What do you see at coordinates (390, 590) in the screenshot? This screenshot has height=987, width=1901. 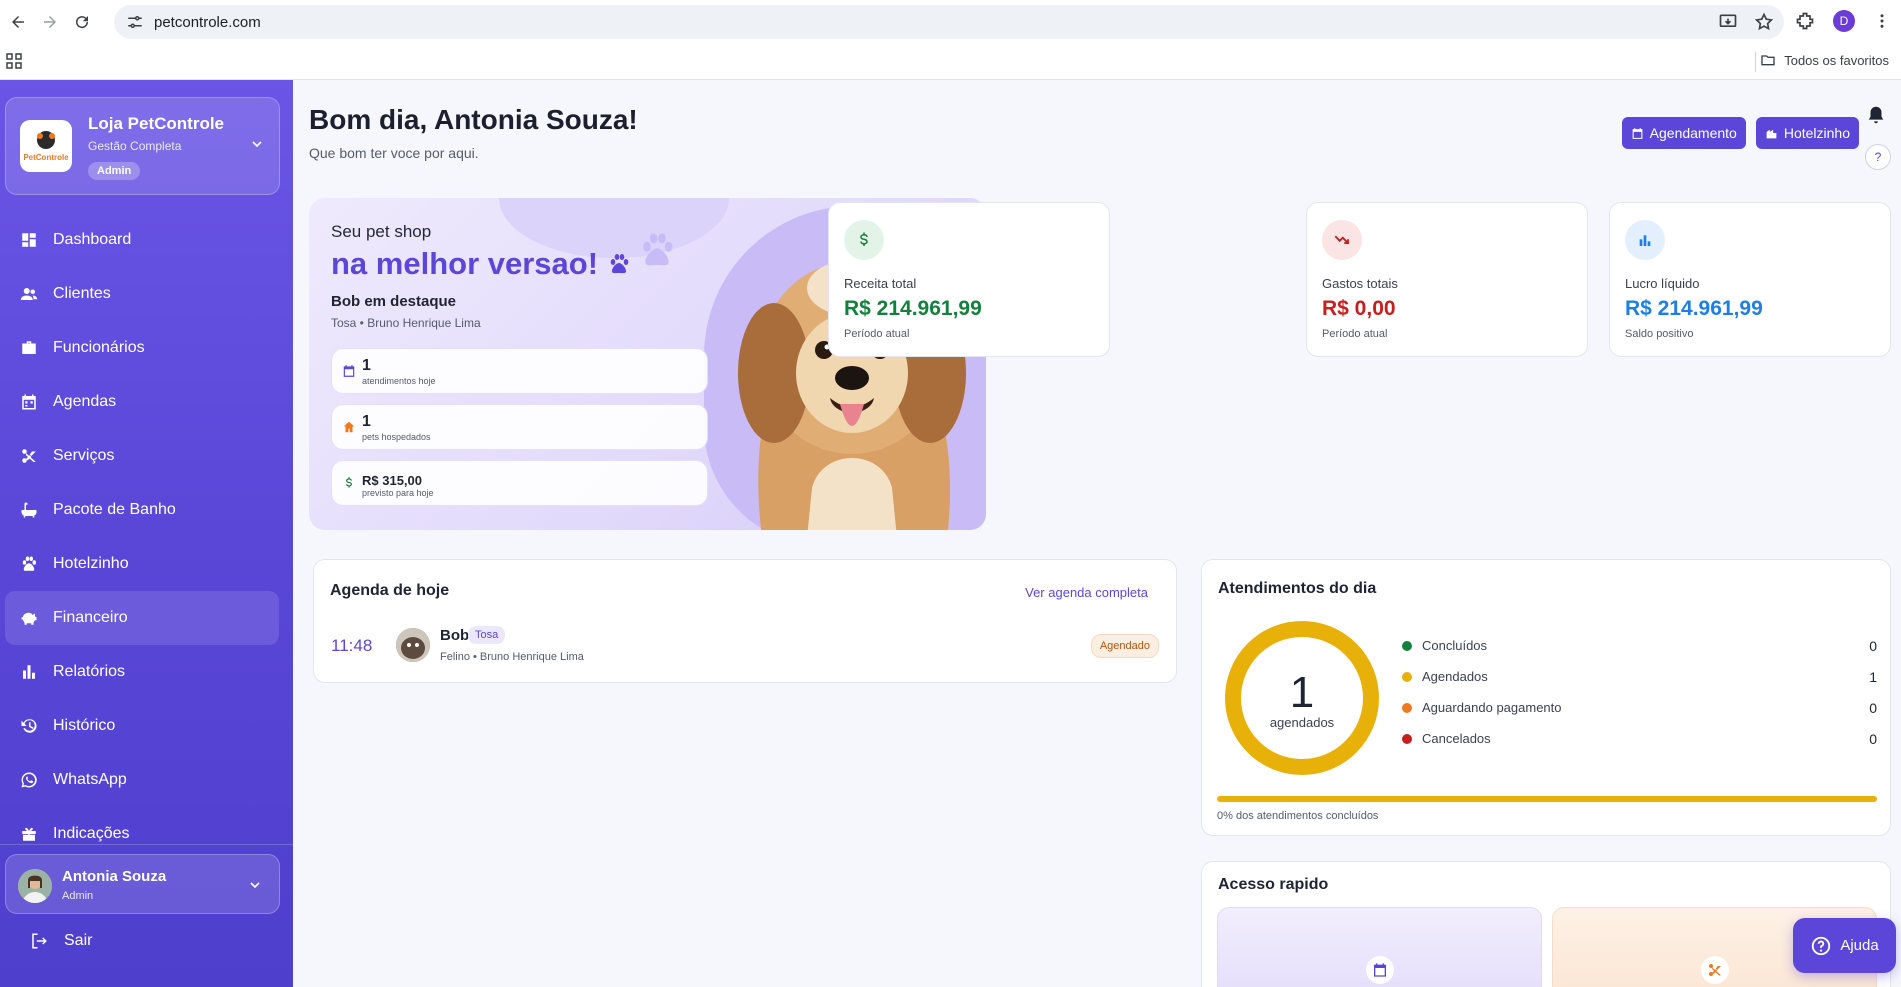 I see `agenda-title: Agenda de hoje` at bounding box center [390, 590].